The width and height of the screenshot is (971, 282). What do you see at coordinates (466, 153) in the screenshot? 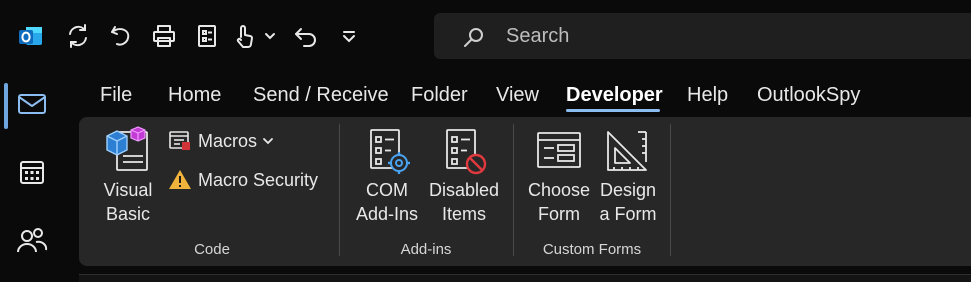
I see `disabled-items-icon` at bounding box center [466, 153].